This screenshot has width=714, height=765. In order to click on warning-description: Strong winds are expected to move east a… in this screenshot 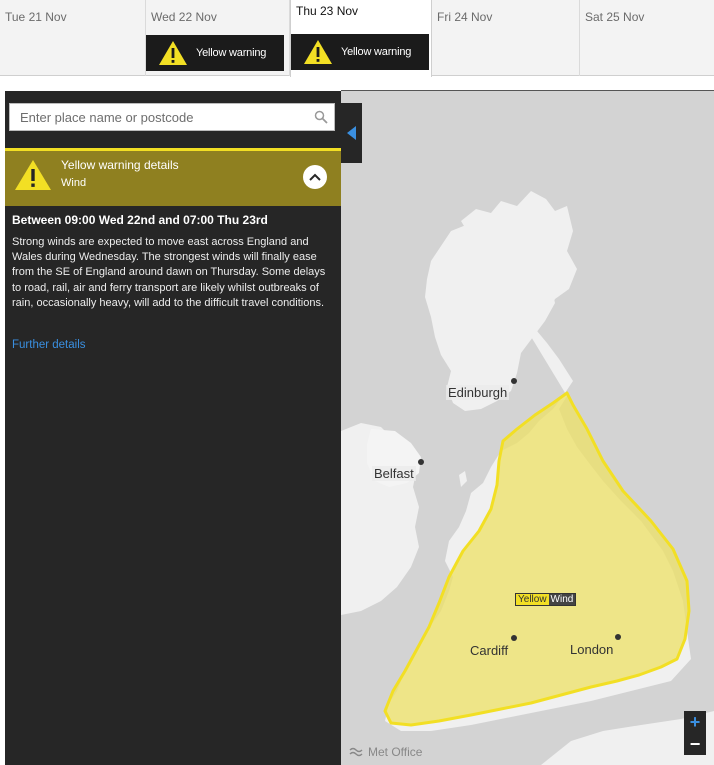, I will do `click(169, 272)`.